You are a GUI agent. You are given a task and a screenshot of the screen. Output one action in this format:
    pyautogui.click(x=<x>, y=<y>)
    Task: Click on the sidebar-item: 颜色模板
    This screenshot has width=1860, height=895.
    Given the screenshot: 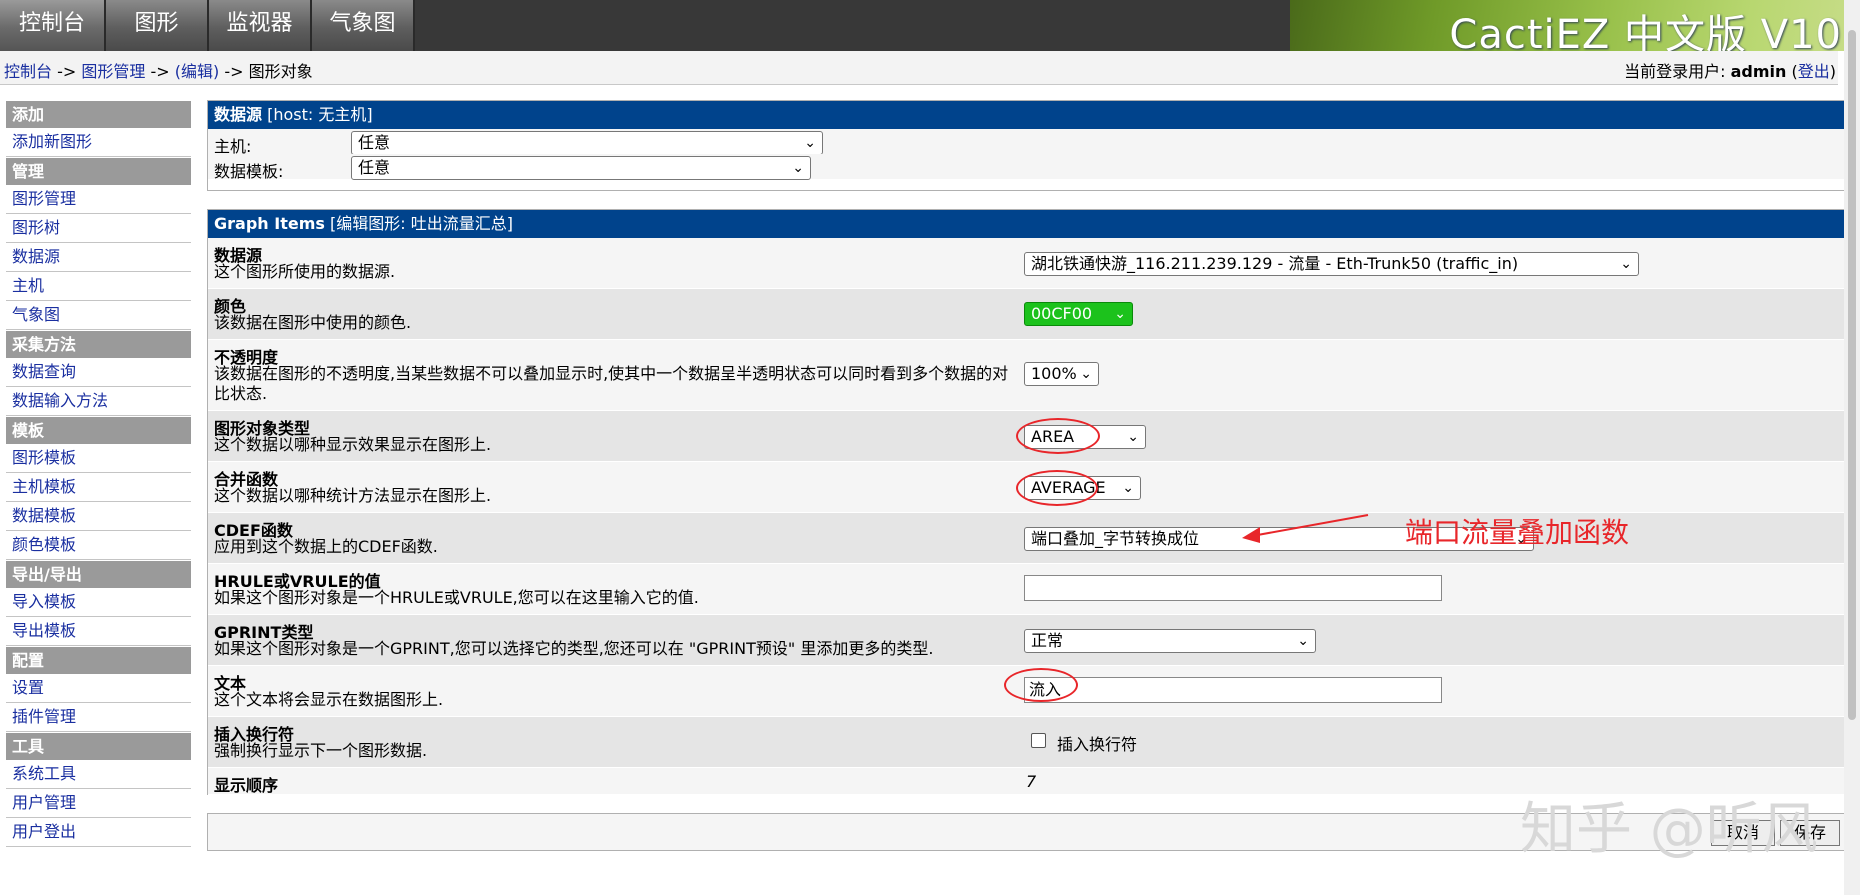 What is the action you would take?
    pyautogui.click(x=98, y=545)
    